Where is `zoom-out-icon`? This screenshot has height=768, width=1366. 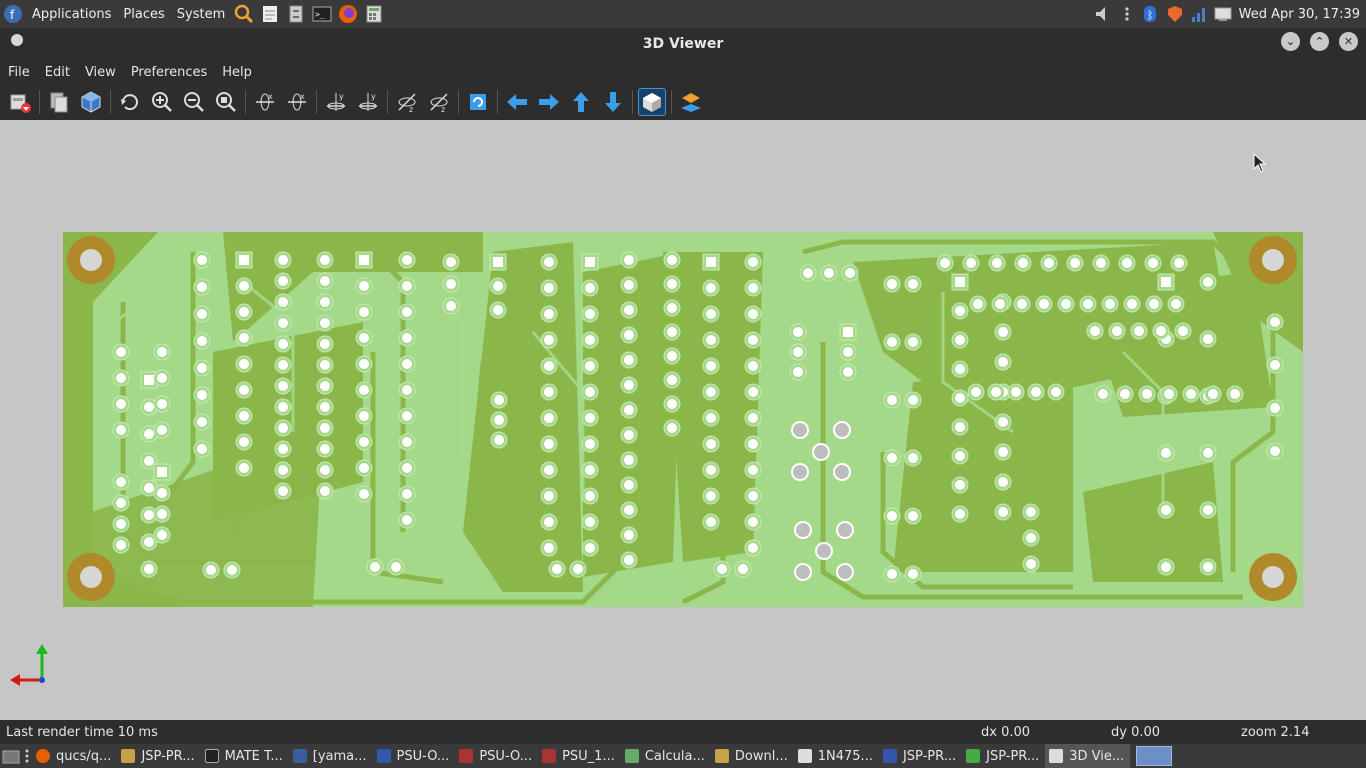
zoom-out-icon is located at coordinates (194, 102).